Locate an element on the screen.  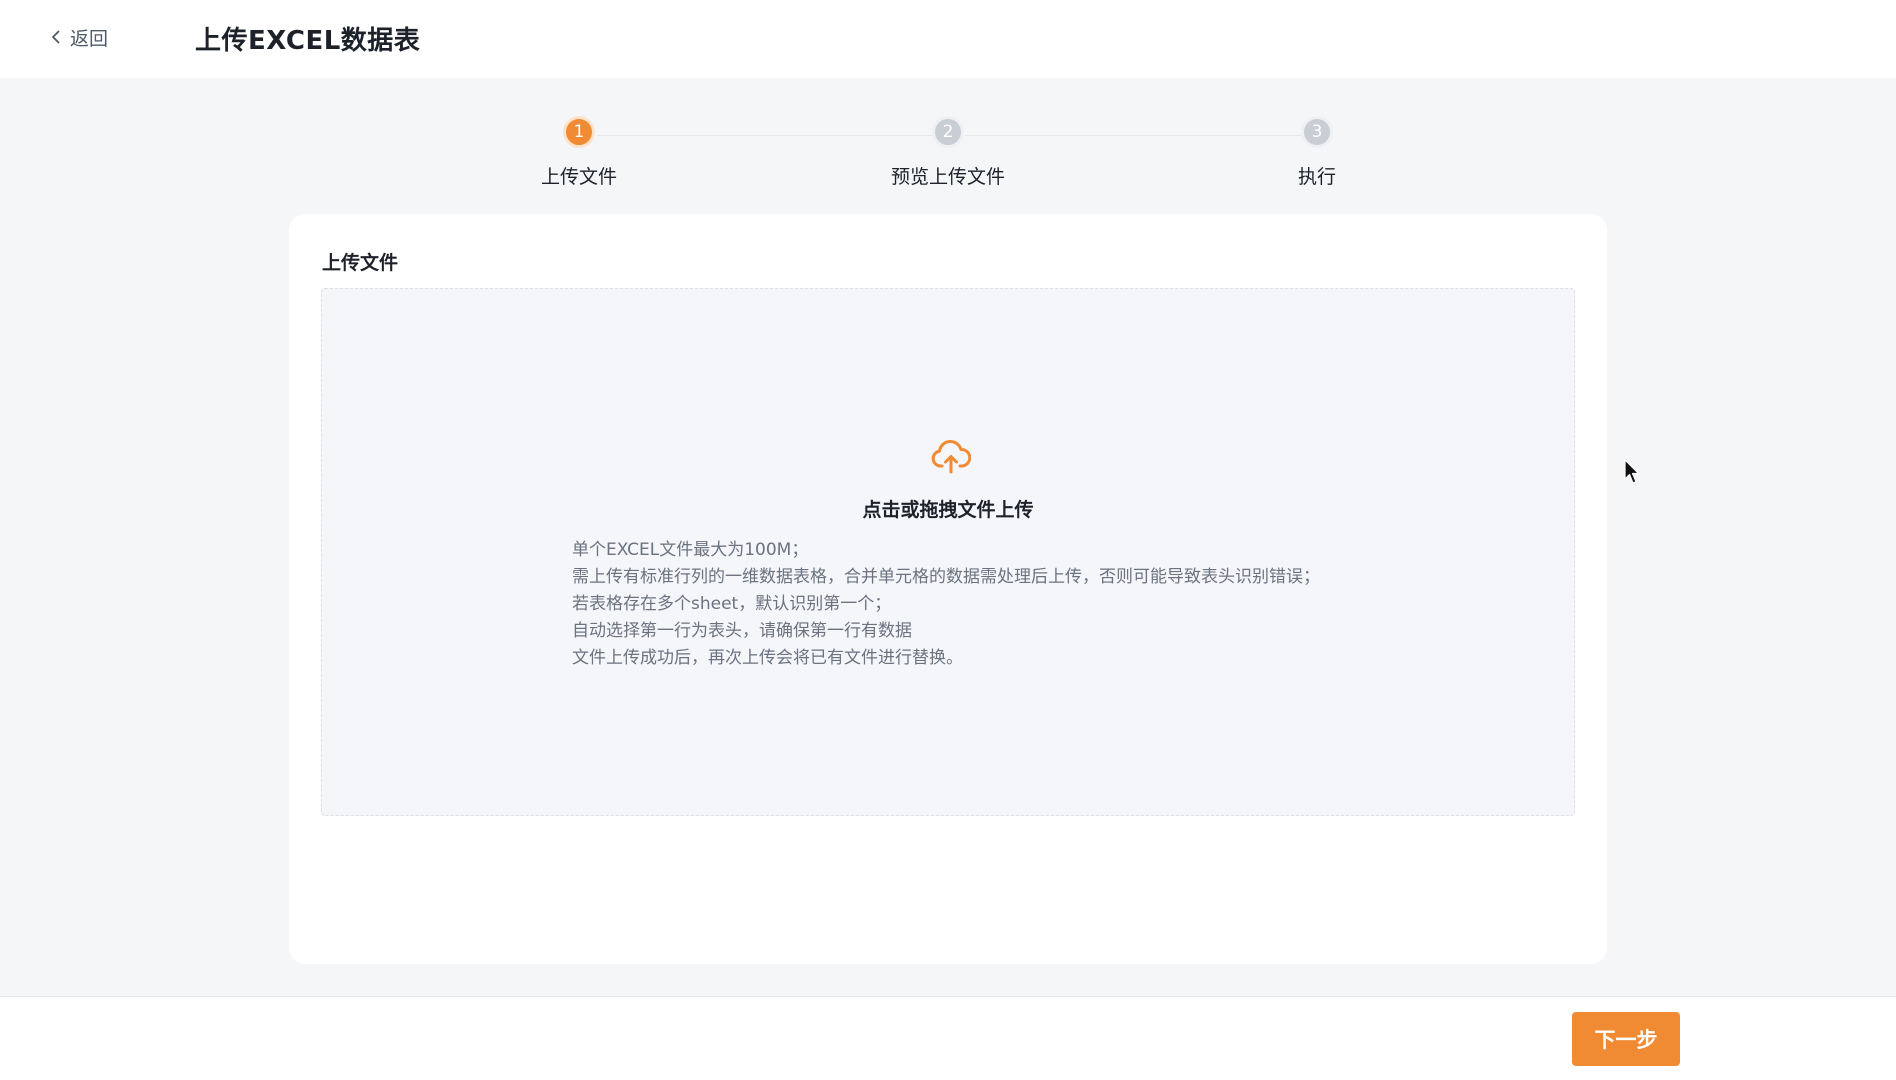
step-label: 上传文件 is located at coordinates (578, 177).